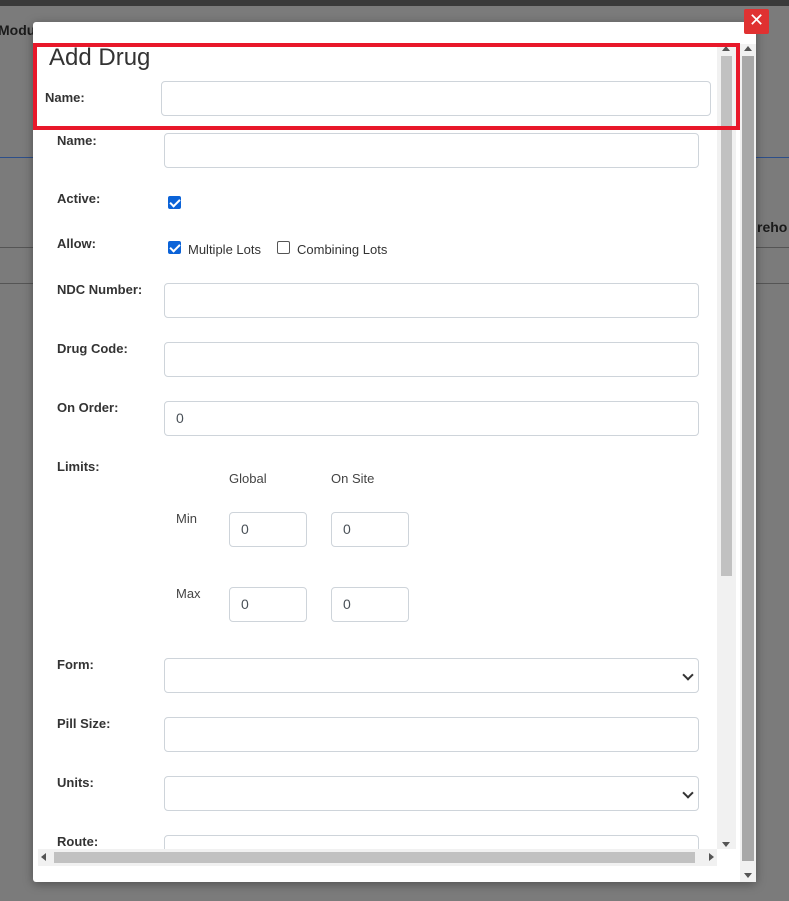 This screenshot has width=789, height=901. What do you see at coordinates (186, 518) in the screenshot?
I see `limits-min-label: Min` at bounding box center [186, 518].